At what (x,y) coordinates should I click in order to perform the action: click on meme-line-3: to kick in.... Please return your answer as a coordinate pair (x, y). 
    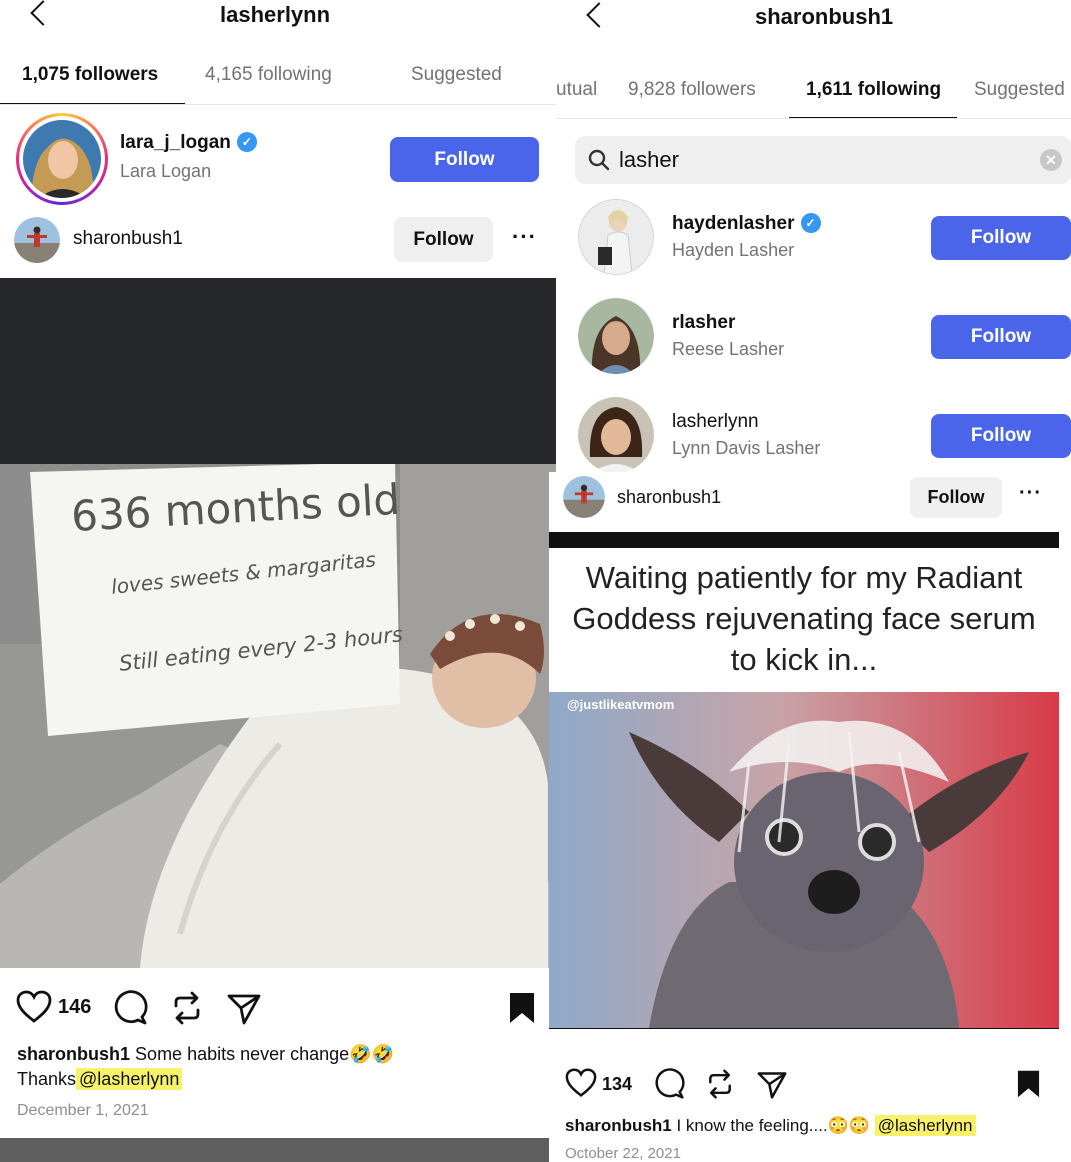
    Looking at the image, I should click on (804, 659).